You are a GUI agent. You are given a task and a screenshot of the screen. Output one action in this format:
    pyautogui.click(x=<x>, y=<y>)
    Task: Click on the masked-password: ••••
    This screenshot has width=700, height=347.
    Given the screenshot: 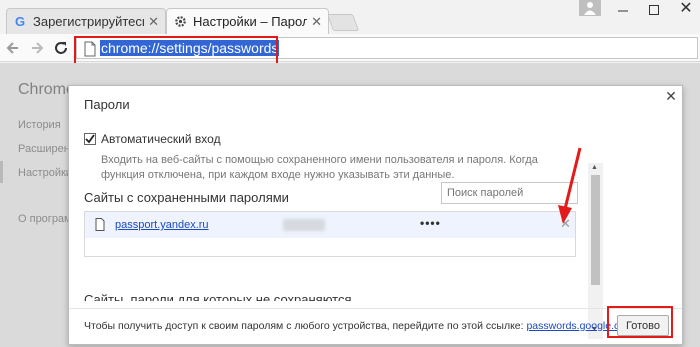 What is the action you would take?
    pyautogui.click(x=430, y=223)
    